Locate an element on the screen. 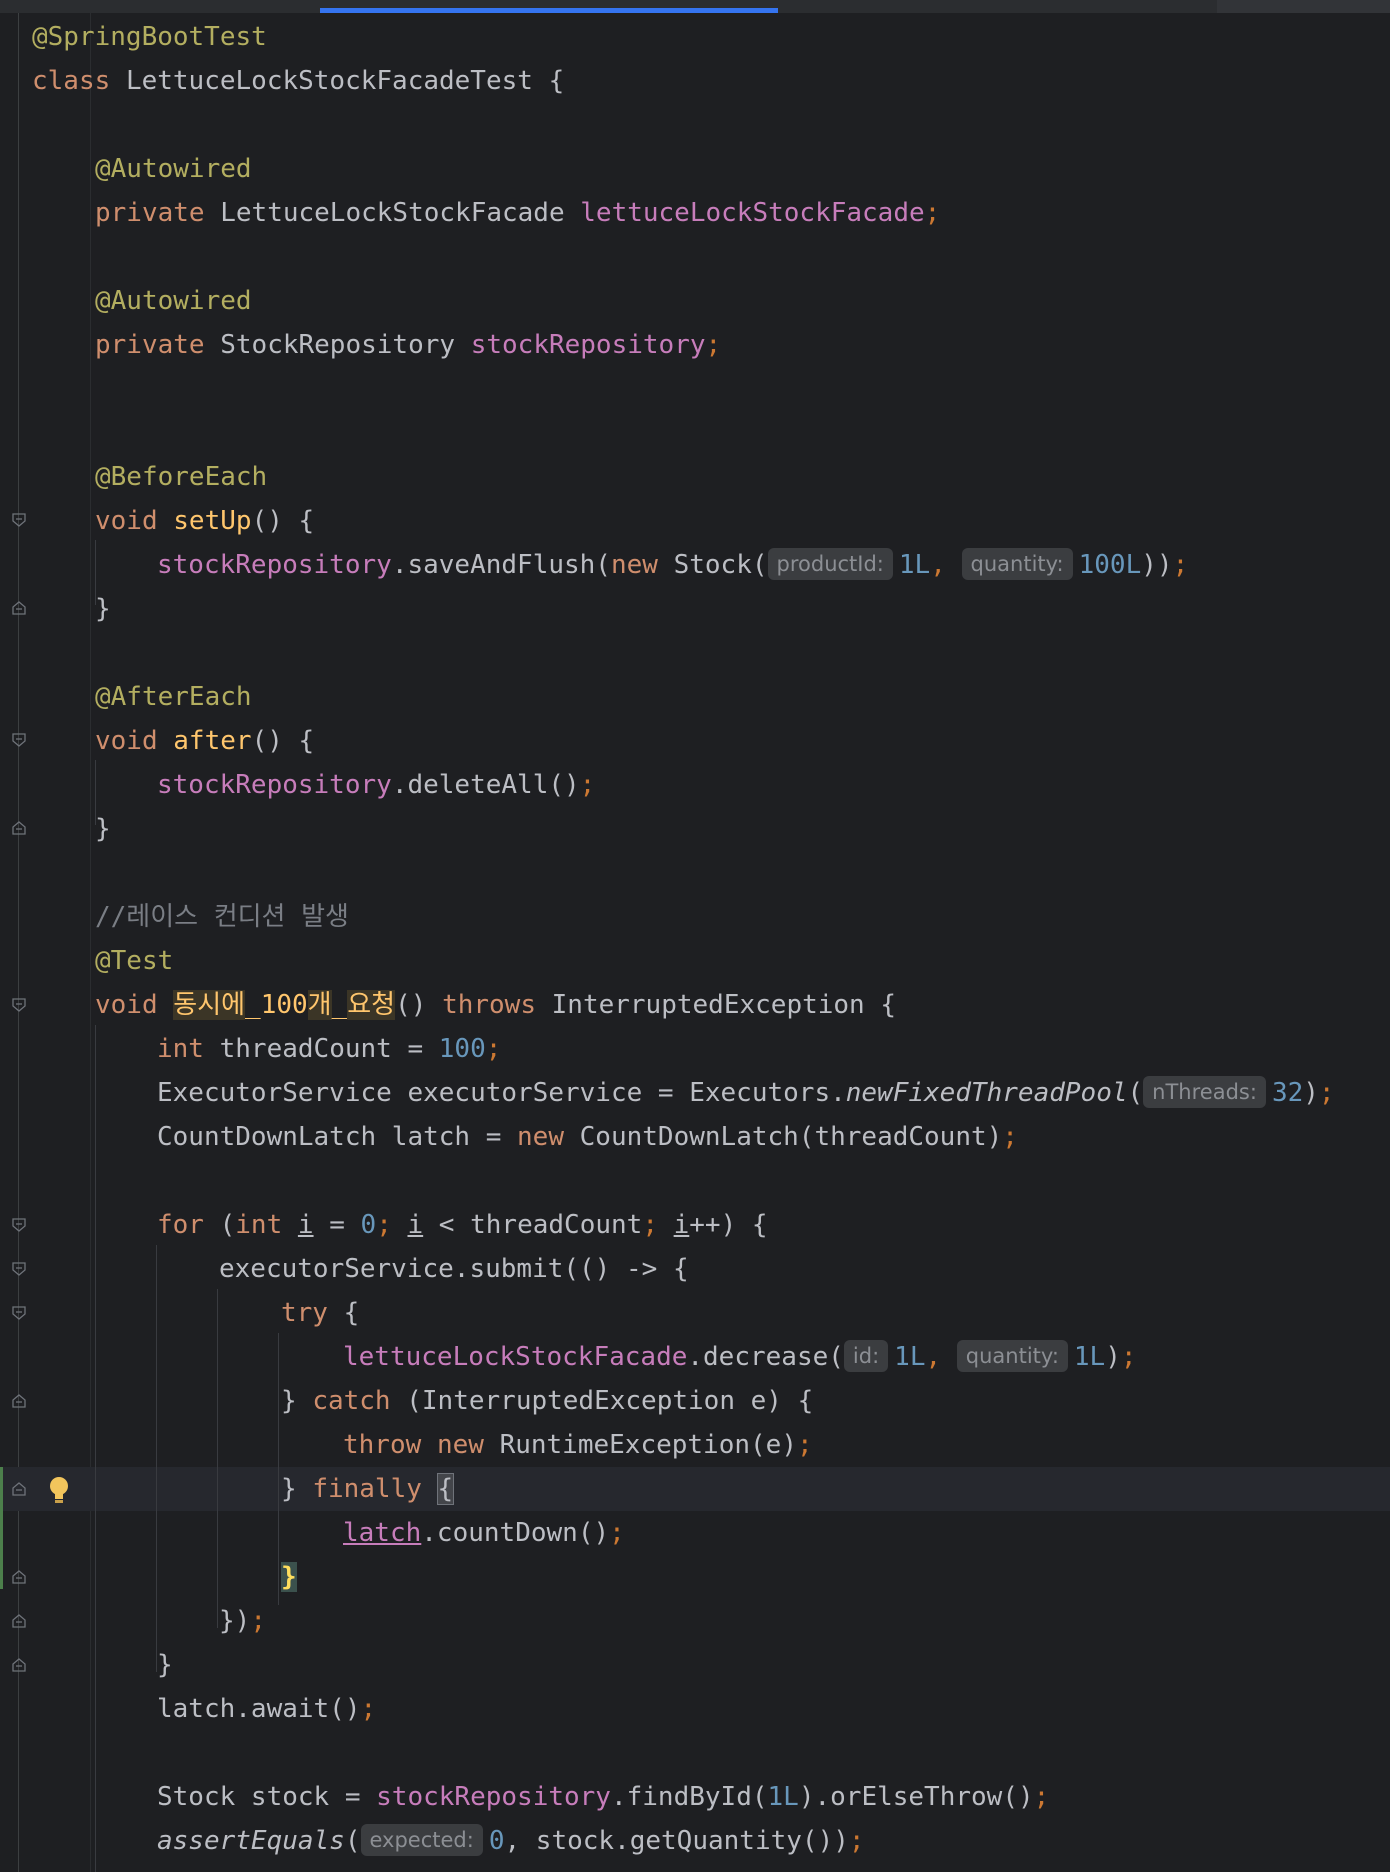 The image size is (1390, 1872). static-method: newFixedThreadPool is located at coordinates (986, 1093).